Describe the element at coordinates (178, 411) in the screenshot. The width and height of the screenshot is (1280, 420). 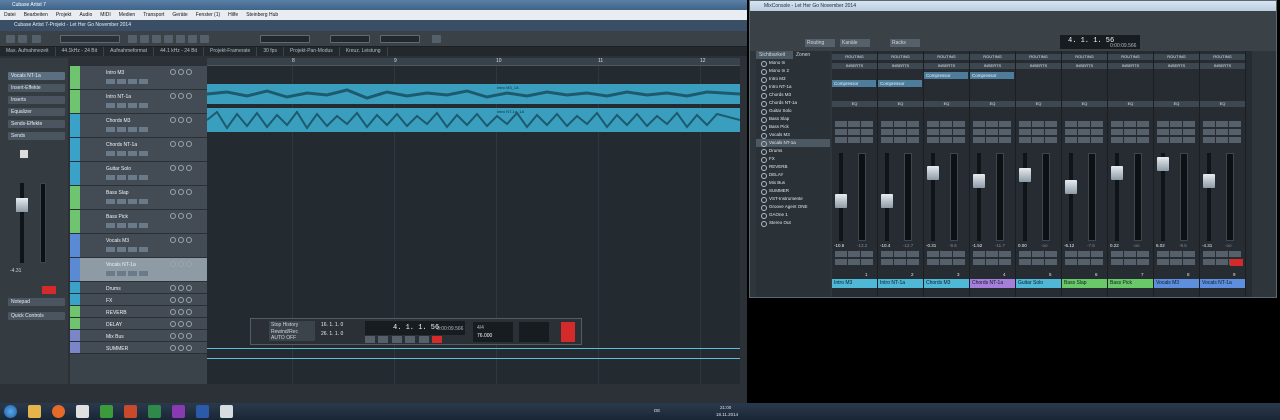
I see `onenote-icon` at that location.